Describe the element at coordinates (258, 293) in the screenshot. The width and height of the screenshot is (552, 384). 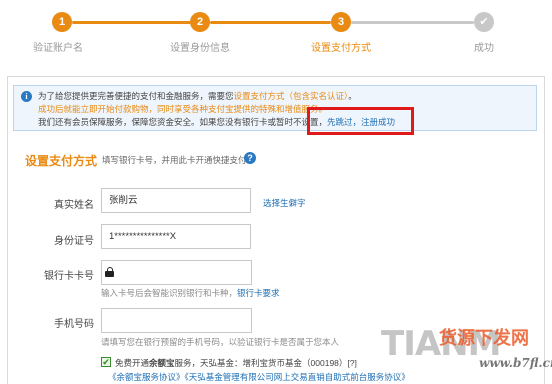
I see `card-requirements-link: 银行卡要求` at that location.